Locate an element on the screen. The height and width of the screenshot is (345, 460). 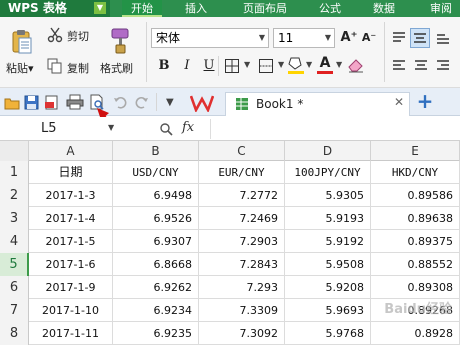
row-header: 7 is located at coordinates (14, 310).